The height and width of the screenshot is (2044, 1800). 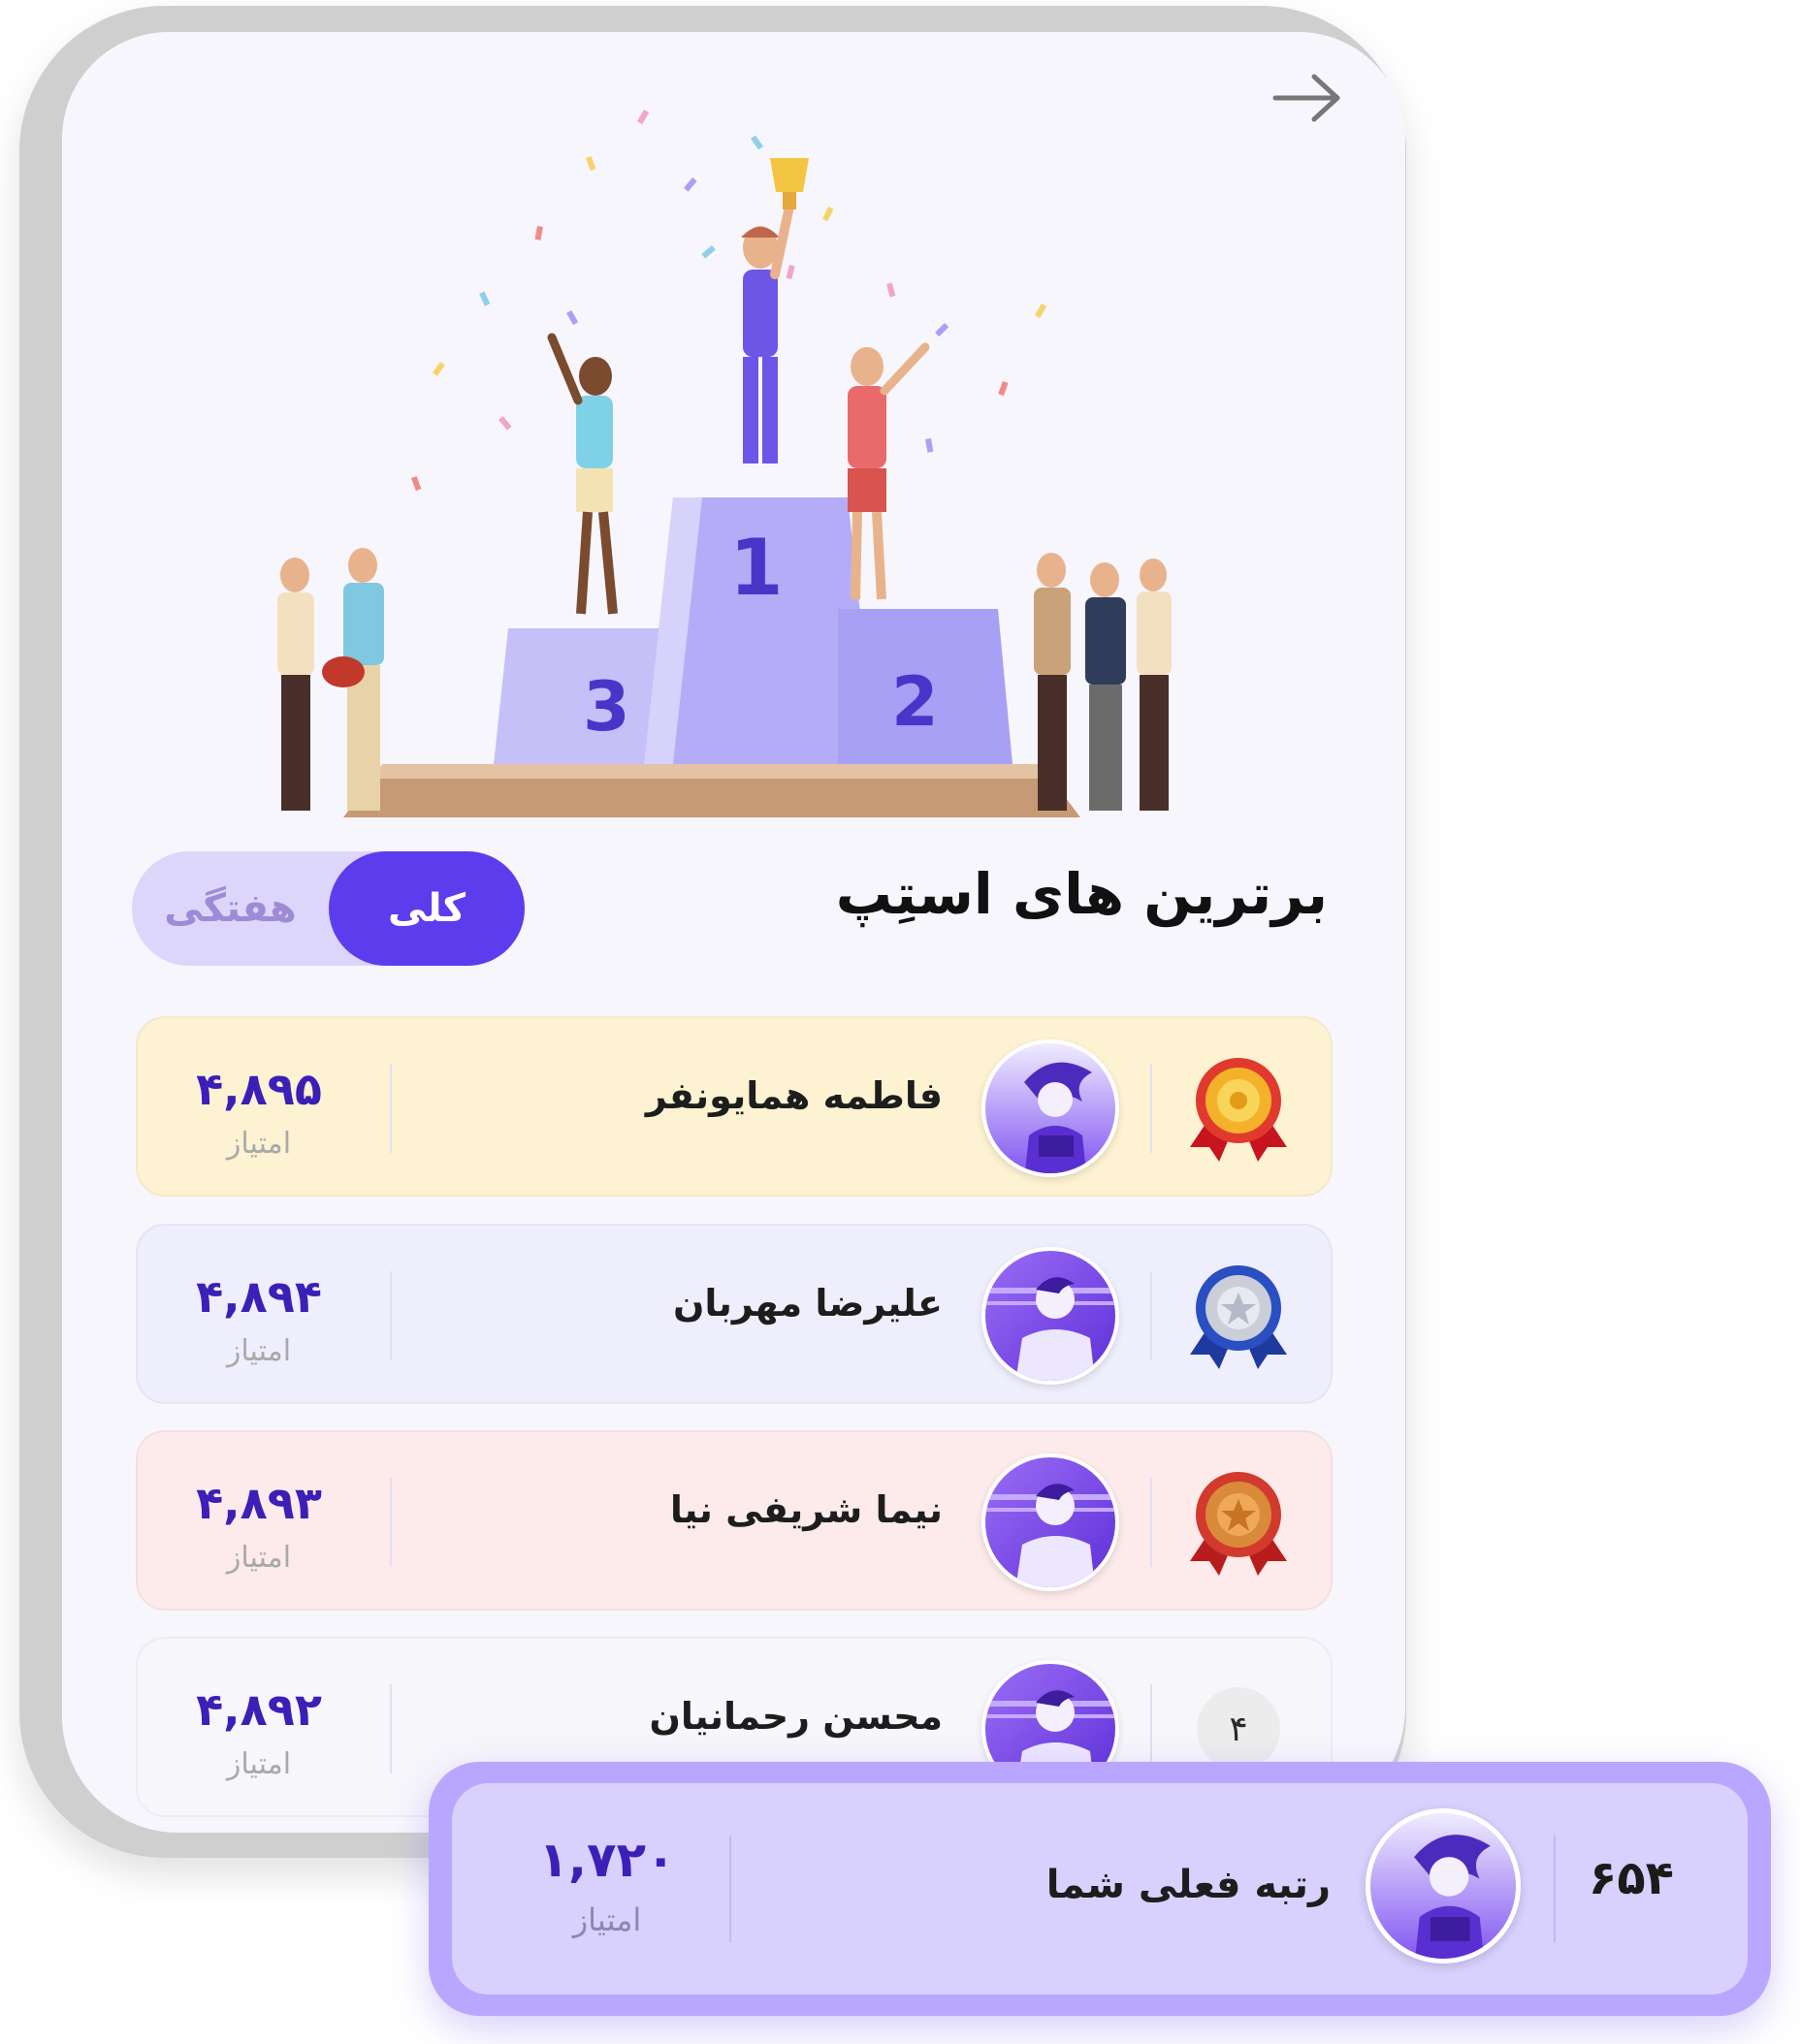 What do you see at coordinates (775, 310) in the screenshot?
I see `winner-figure` at bounding box center [775, 310].